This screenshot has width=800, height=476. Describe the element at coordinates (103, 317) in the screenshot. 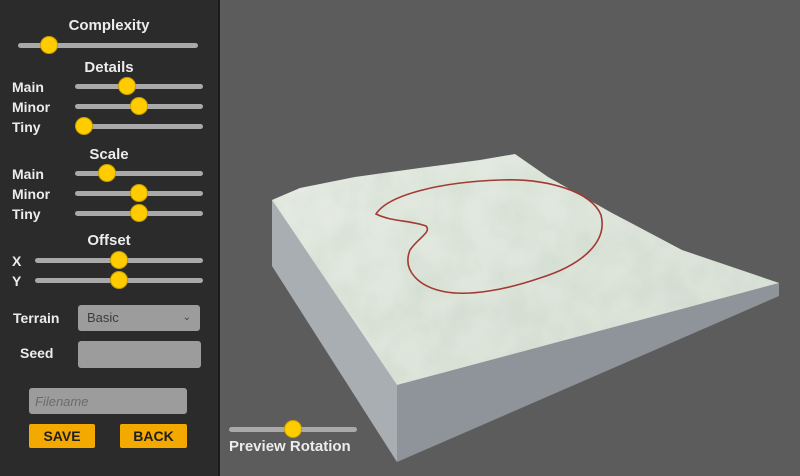

I see `terrain-selected-value: Basic` at that location.